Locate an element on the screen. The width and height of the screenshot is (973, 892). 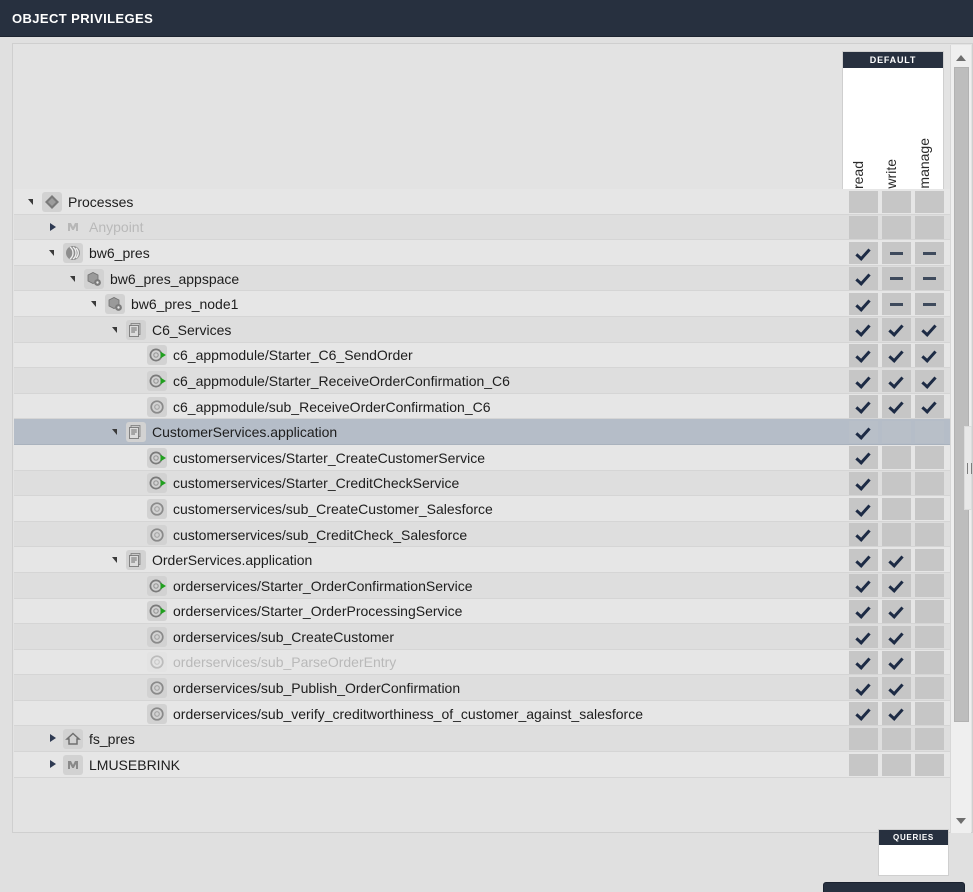
table-row: Anypoint is located at coordinates (483, 227).